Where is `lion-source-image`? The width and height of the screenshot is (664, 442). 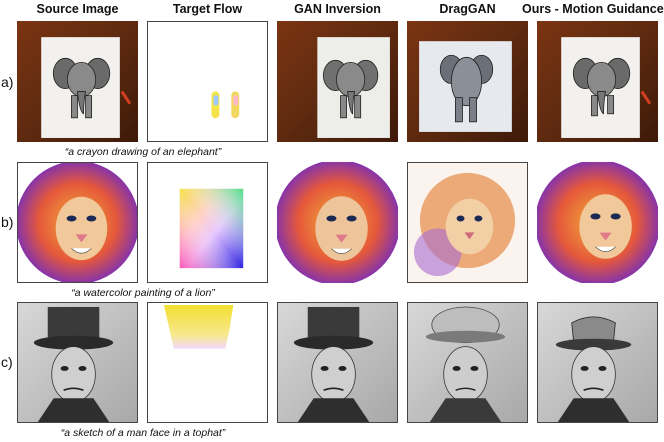
lion-source-image is located at coordinates (77, 222).